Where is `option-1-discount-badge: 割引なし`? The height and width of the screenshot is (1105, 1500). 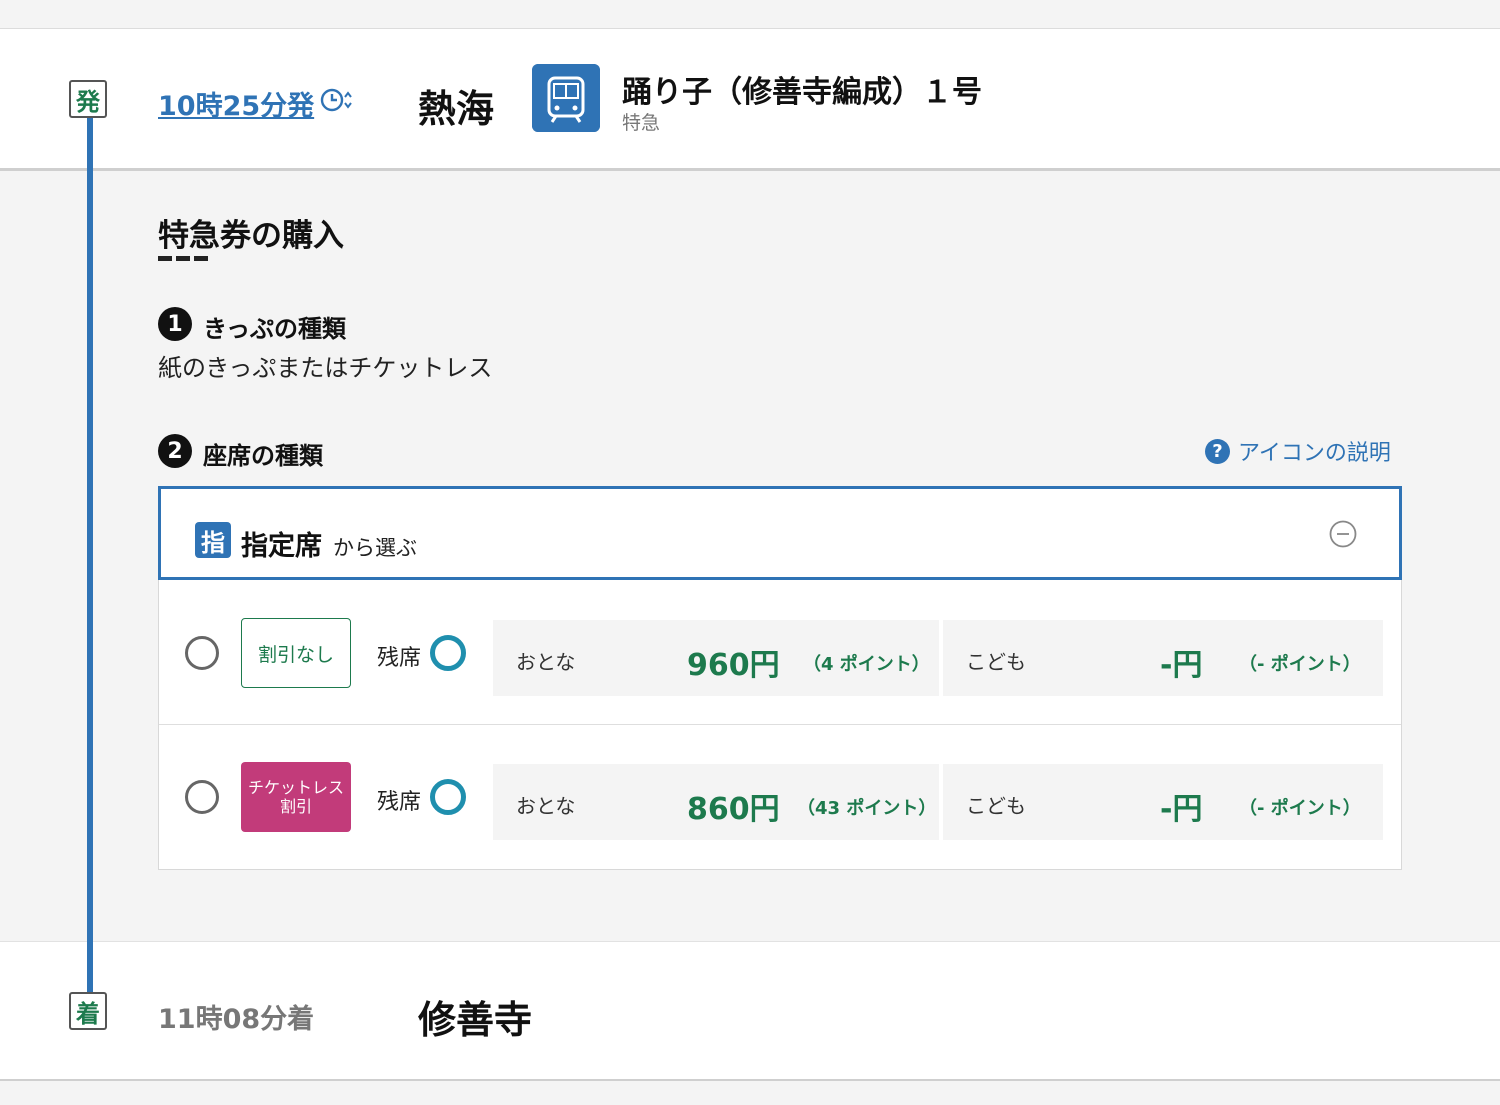
option-1-discount-badge: 割引なし is located at coordinates (296, 653).